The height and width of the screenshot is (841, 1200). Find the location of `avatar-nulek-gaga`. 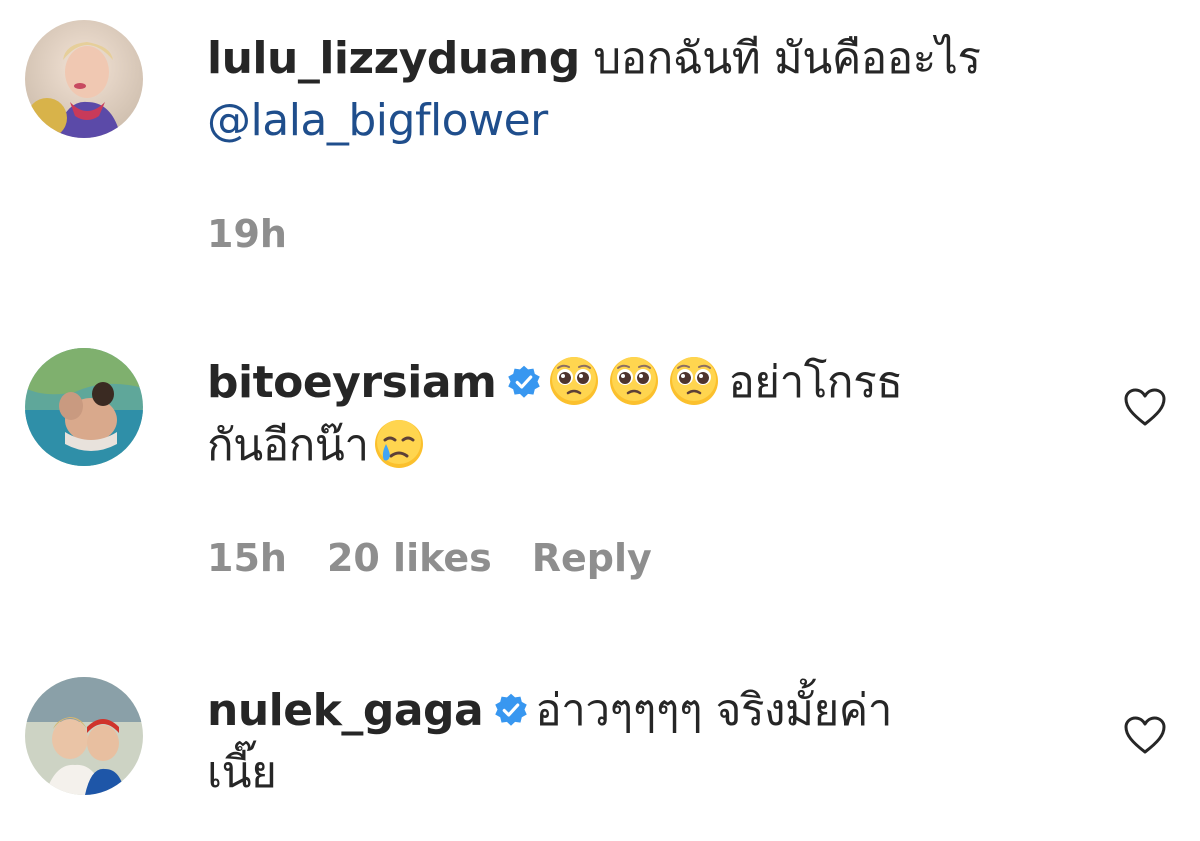

avatar-nulek-gaga is located at coordinates (84, 736).